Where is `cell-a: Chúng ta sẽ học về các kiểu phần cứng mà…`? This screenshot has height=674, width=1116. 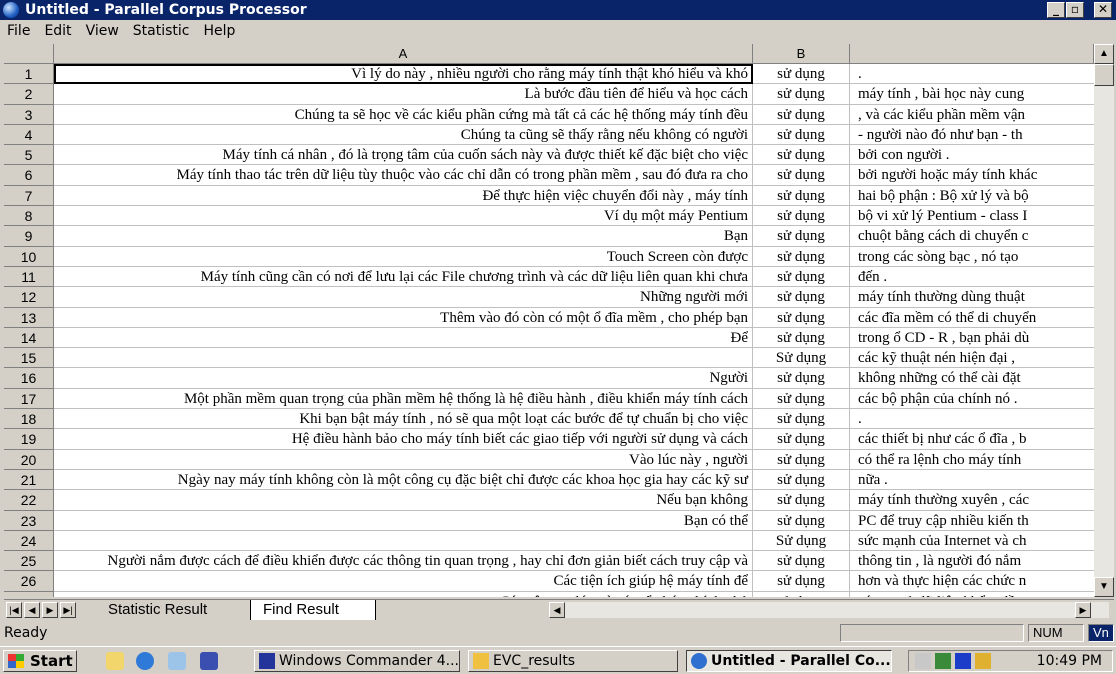 cell-a: Chúng ta sẽ học về các kiểu phần cứng mà… is located at coordinates (403, 114).